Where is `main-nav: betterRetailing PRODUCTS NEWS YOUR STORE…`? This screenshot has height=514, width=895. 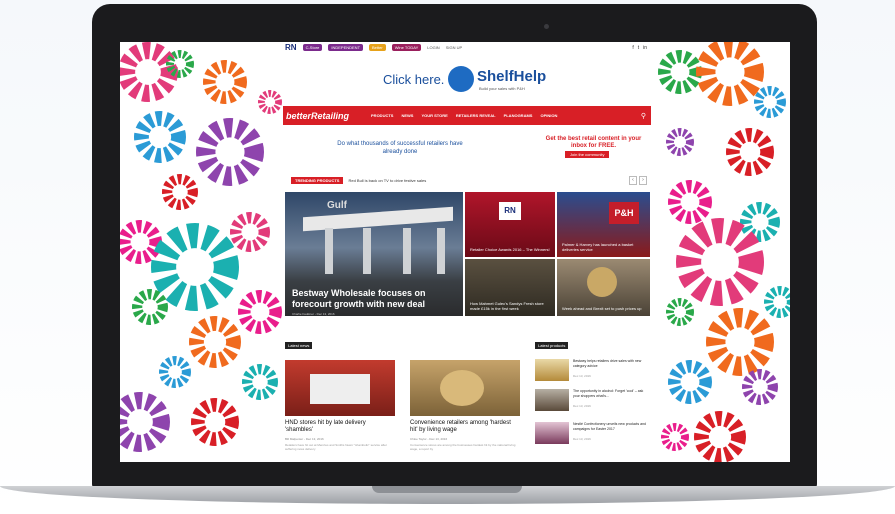
main-nav: betterRetailing PRODUCTS NEWS YOUR STORE… is located at coordinates (467, 115).